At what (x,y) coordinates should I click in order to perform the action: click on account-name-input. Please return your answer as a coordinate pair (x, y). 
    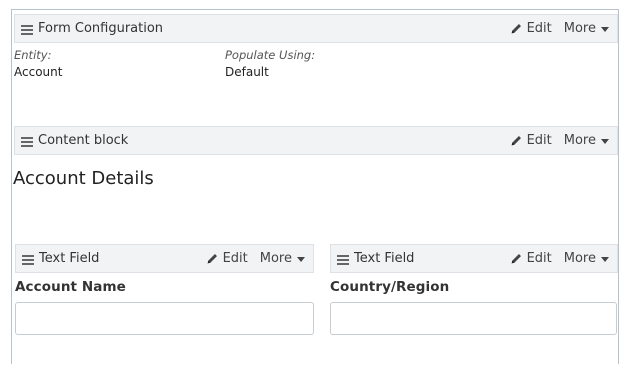
    Looking at the image, I should click on (164, 318).